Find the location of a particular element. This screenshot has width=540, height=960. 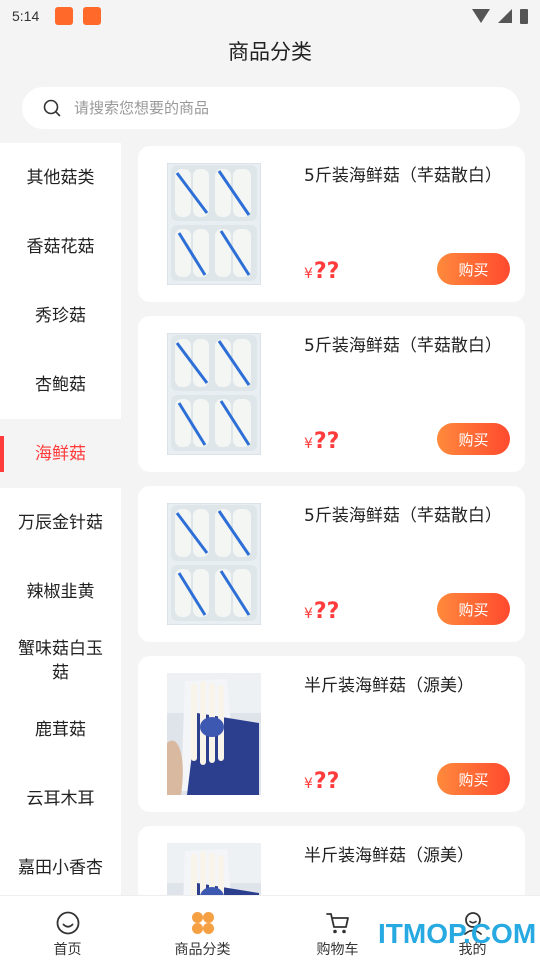

sidebar-item-wood-ear: 云耳木耳 is located at coordinates (60, 798).